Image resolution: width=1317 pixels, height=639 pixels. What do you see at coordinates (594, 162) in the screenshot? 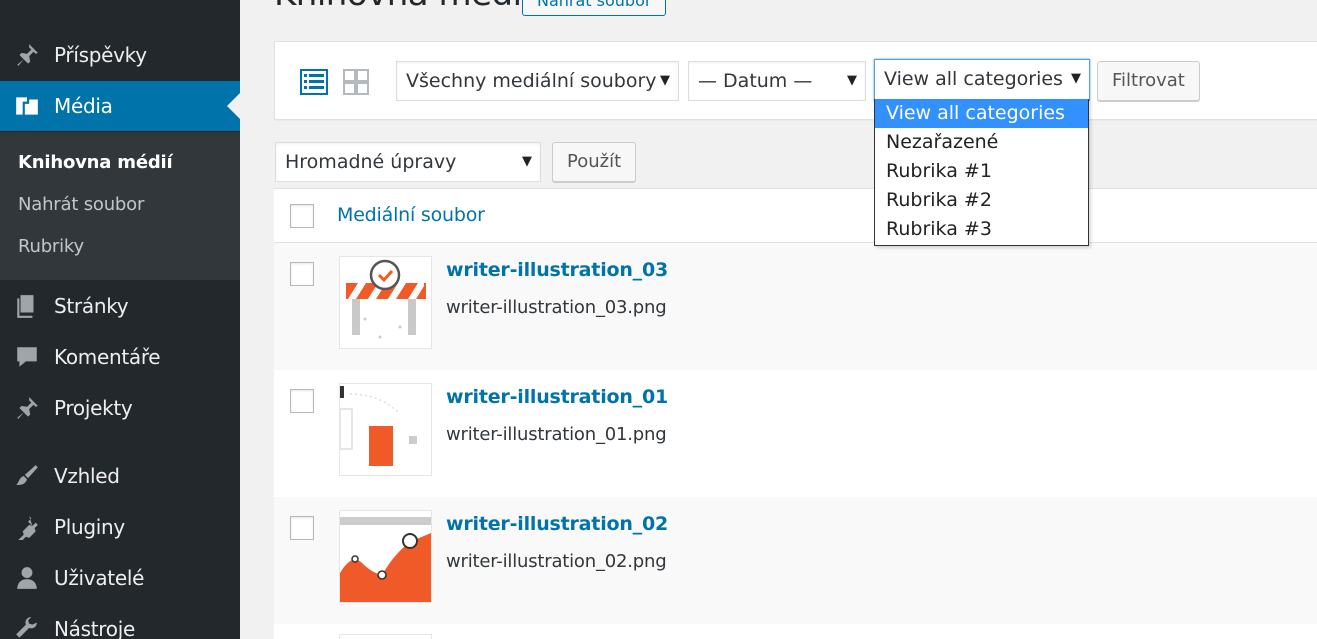
I see `apply-button: Použít` at bounding box center [594, 162].